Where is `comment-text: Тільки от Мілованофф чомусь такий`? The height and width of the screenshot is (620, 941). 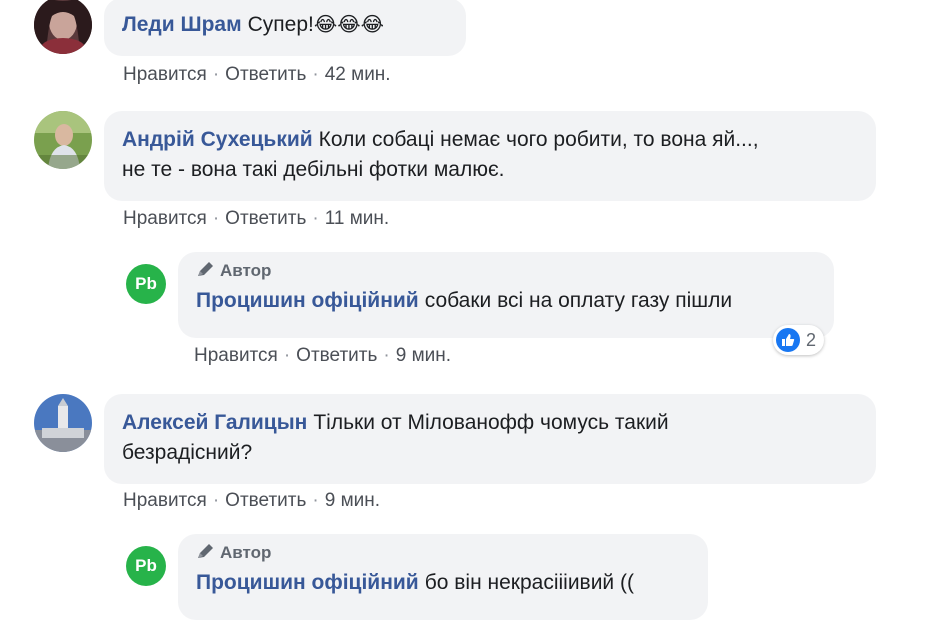
comment-text: Тільки от Мілованофф чомусь такий is located at coordinates (491, 422).